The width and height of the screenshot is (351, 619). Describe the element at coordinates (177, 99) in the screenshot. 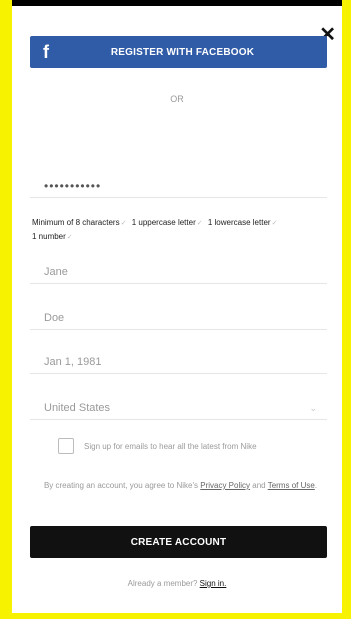

I see `or-divider: OR` at that location.